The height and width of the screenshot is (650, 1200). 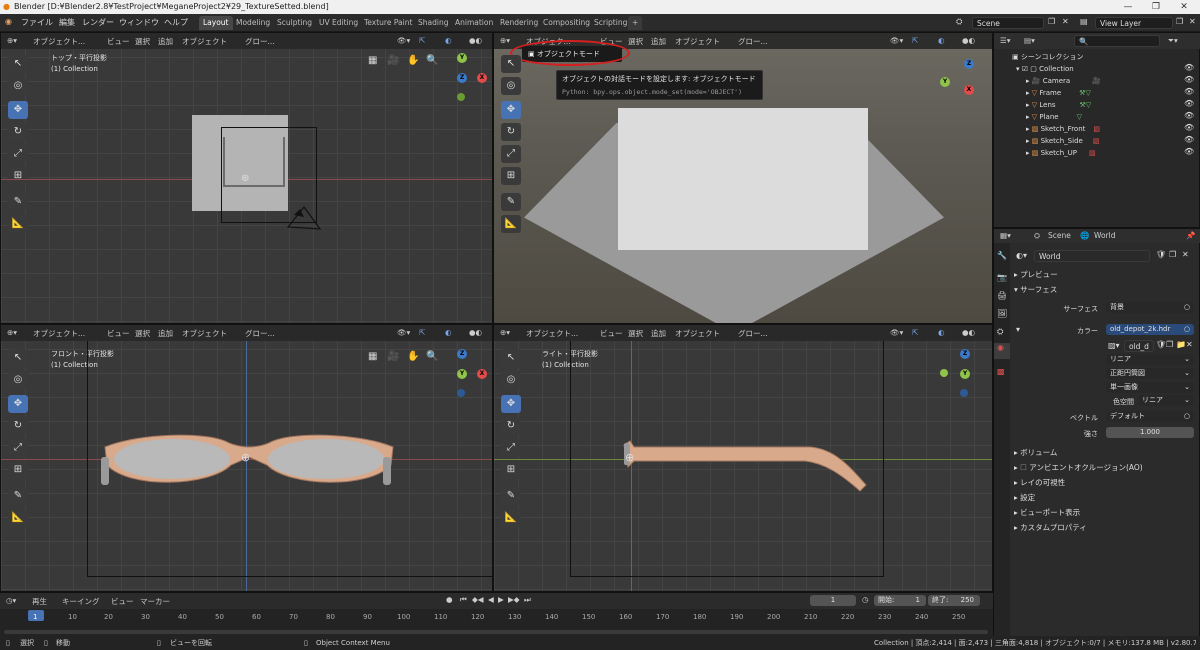 What do you see at coordinates (1114, 345) in the screenshot?
I see `image-browse-icon: ▨▾` at bounding box center [1114, 345].